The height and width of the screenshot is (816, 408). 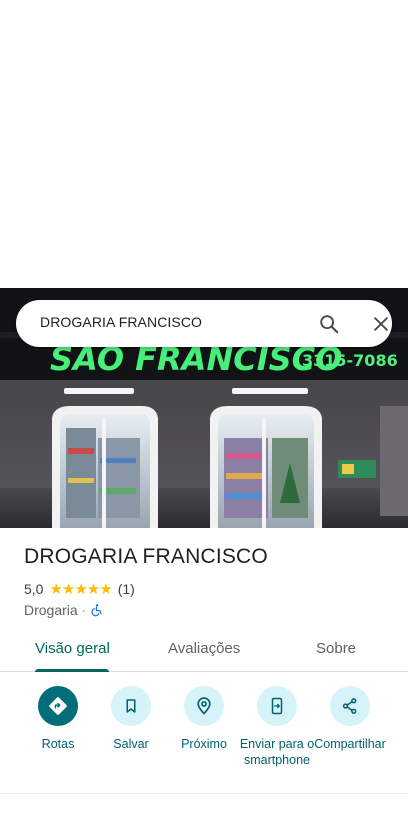 I want to click on nearby-label: Próximo, so click(x=204, y=744).